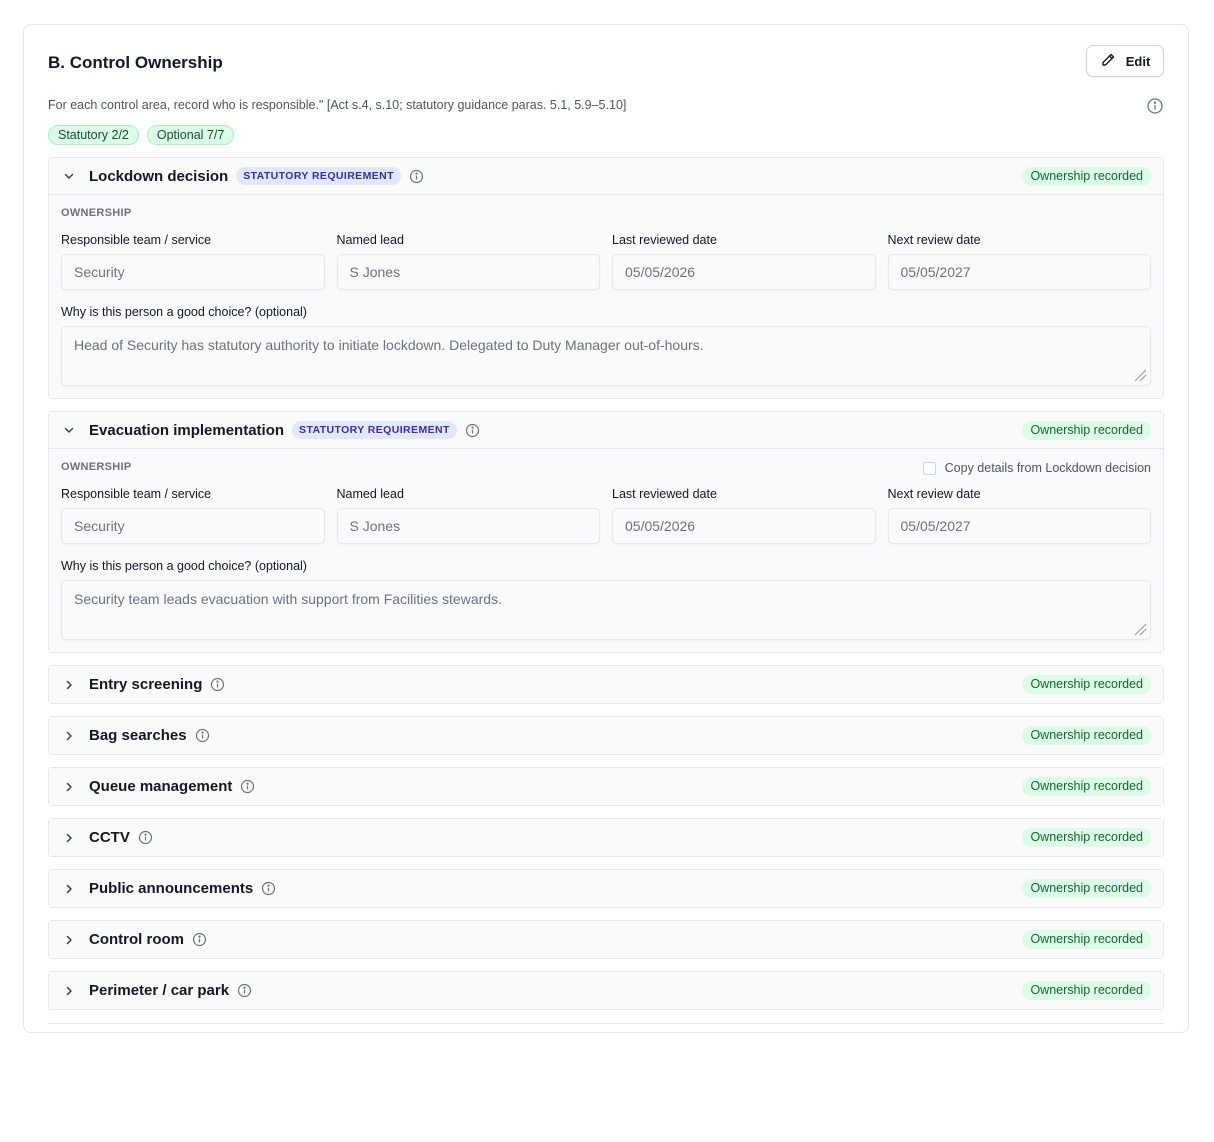 The width and height of the screenshot is (1214, 1142). I want to click on section-title: Evacuation implementation, so click(187, 430).